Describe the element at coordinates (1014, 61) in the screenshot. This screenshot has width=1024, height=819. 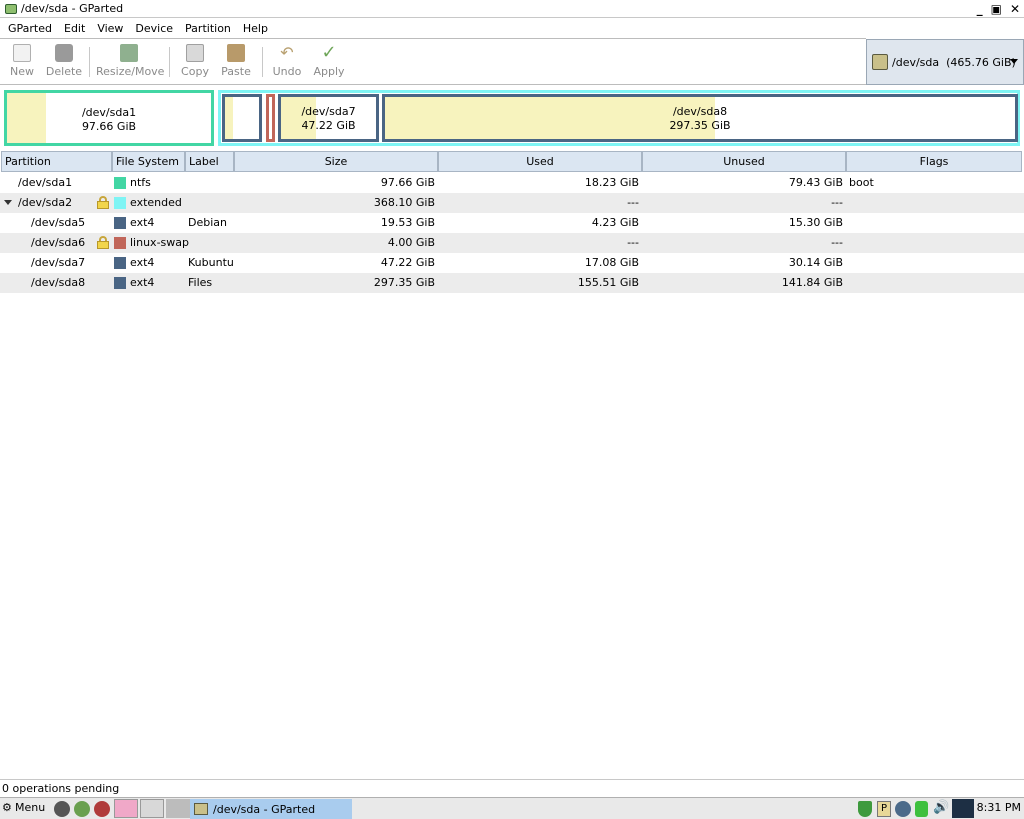
I see `chevron-down-icon` at that location.